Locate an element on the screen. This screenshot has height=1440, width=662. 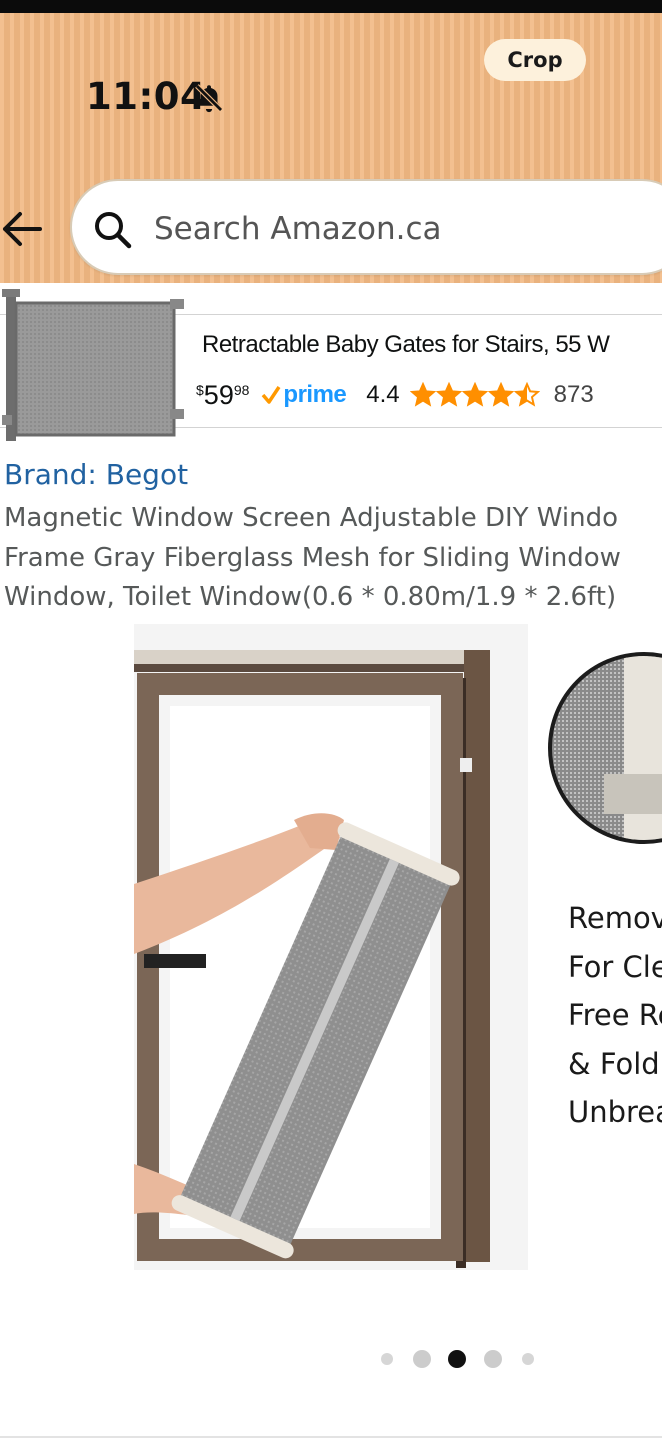
baby-gate-image is located at coordinates (93, 365).